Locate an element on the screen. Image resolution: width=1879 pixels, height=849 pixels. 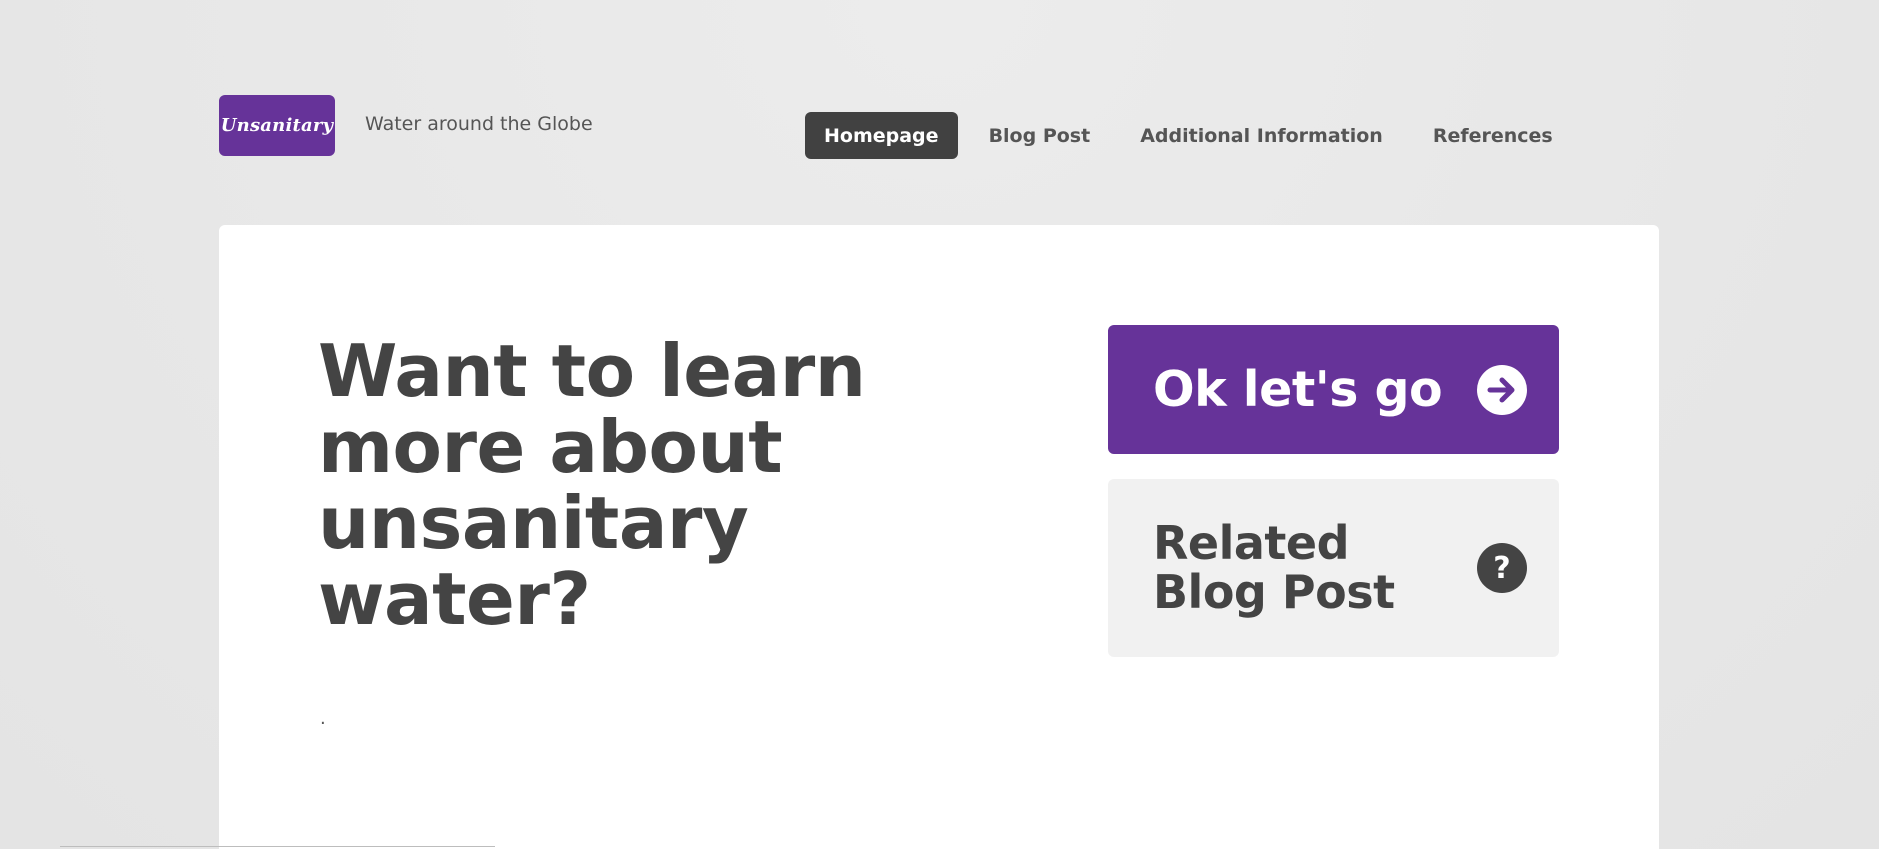
question-circle-icon: ? is located at coordinates (1502, 568).